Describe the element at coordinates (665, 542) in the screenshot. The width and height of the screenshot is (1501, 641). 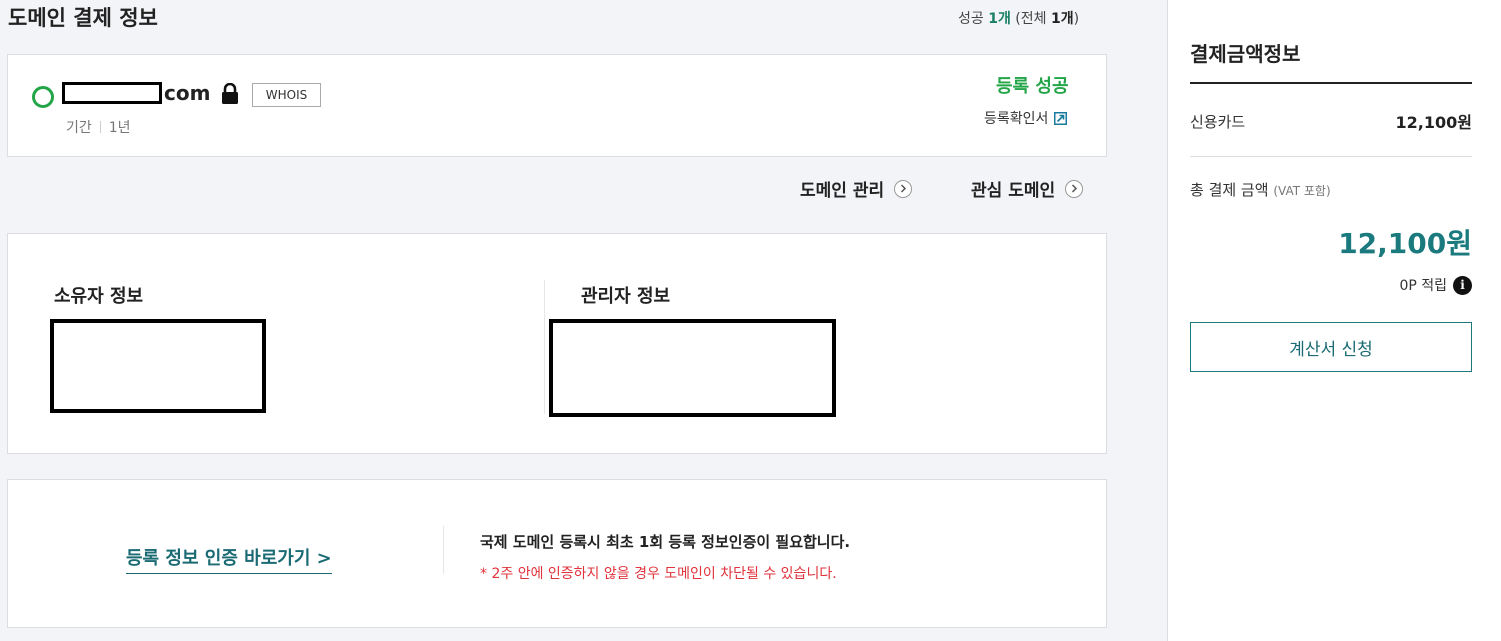
I see `verification-notice: 국제 도메인 등록시 최초 1회 등록 정보인증이 필요합니다.` at that location.